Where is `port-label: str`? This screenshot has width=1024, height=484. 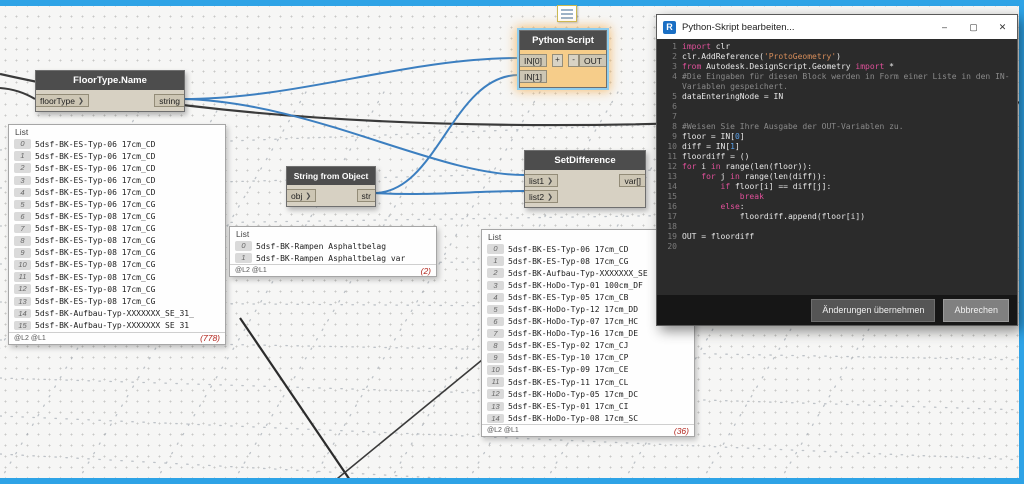
port-label: str is located at coordinates (366, 195).